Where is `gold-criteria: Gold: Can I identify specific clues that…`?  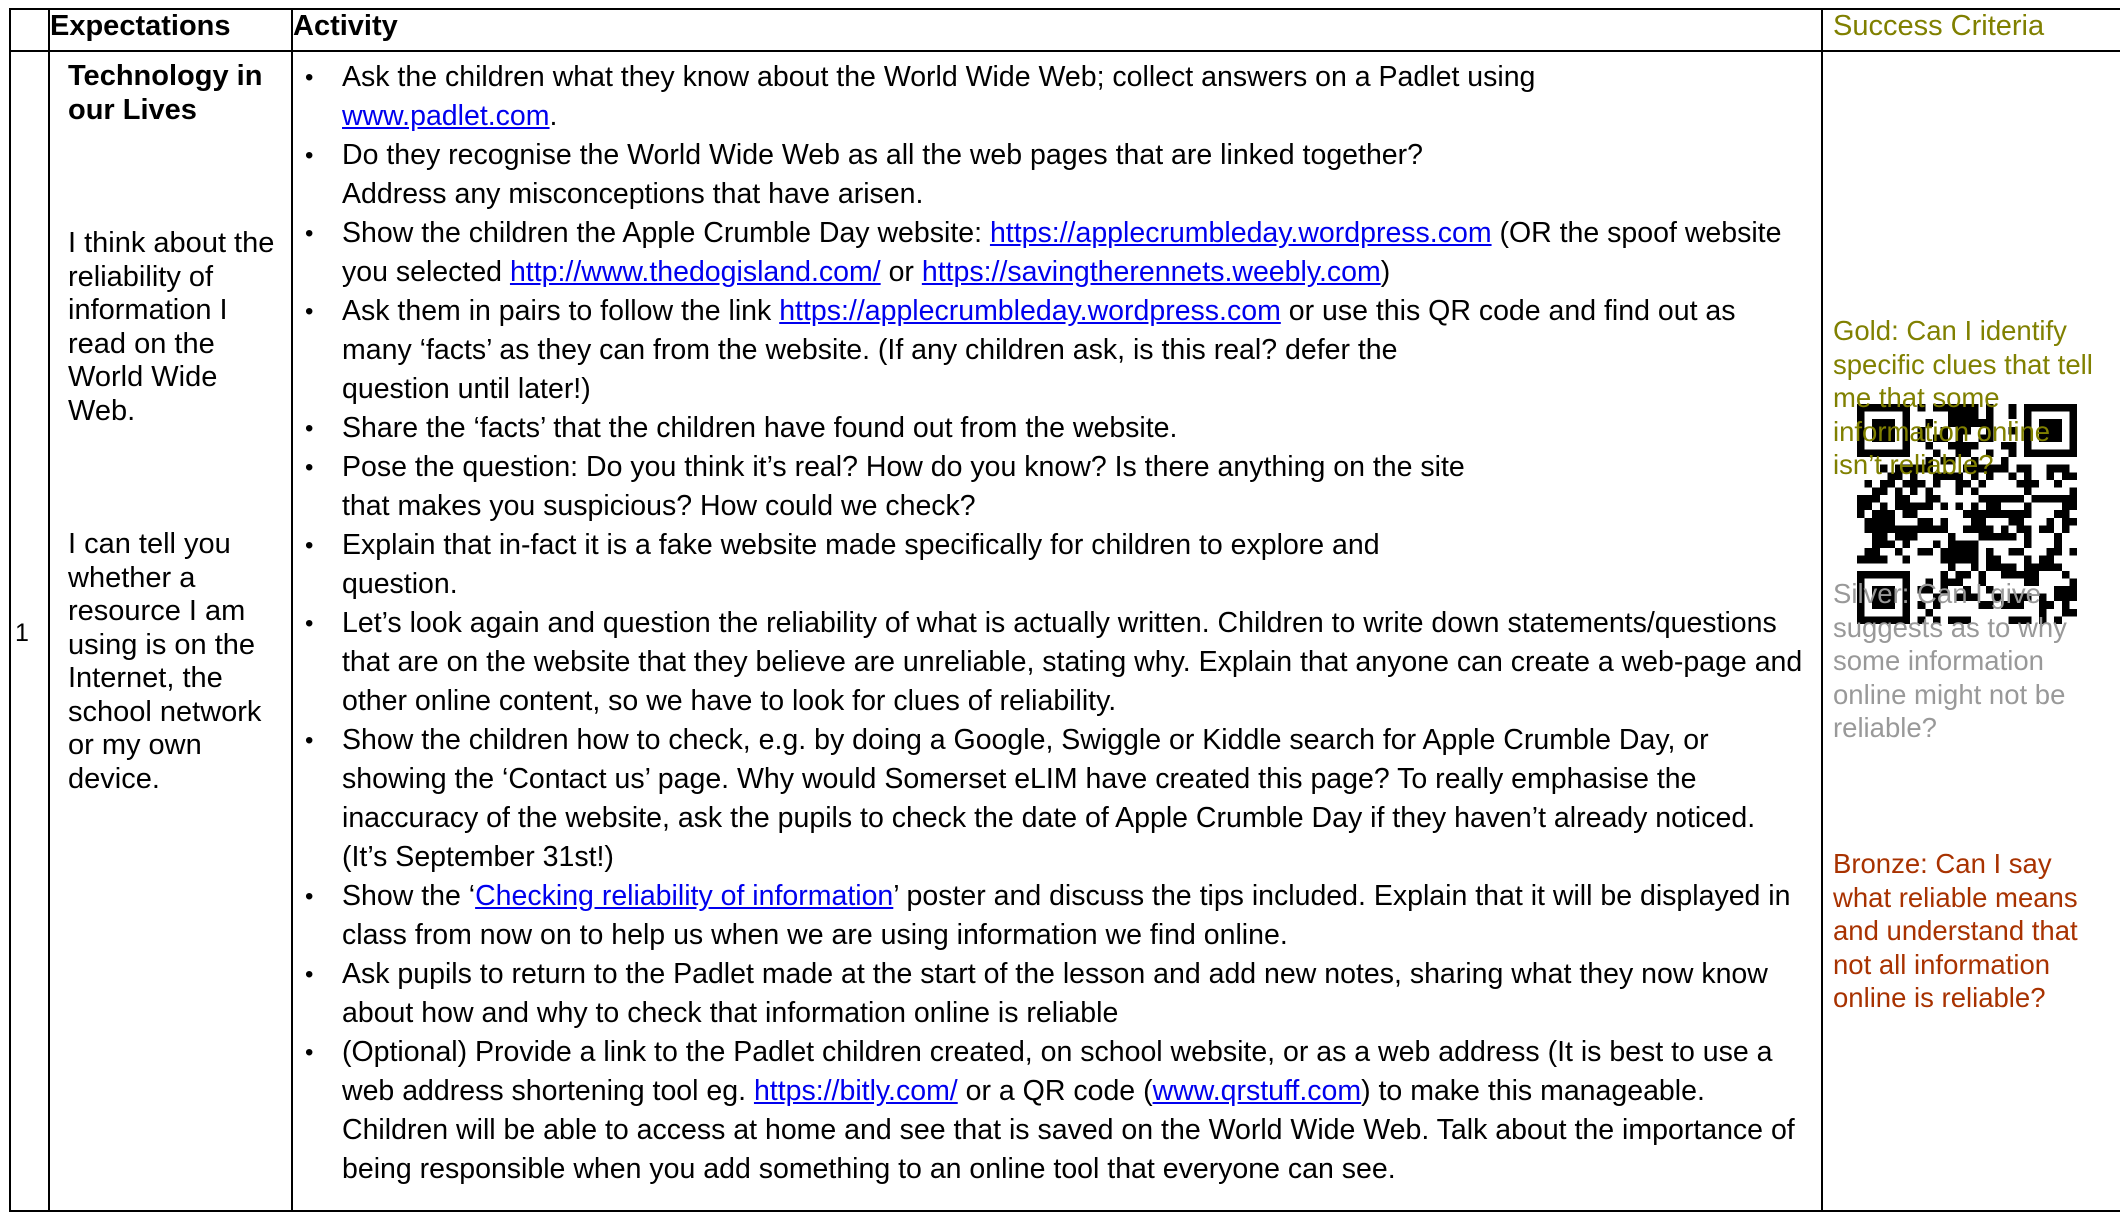
gold-criteria: Gold: Can I identify specific clues that… is located at coordinates (1963, 397).